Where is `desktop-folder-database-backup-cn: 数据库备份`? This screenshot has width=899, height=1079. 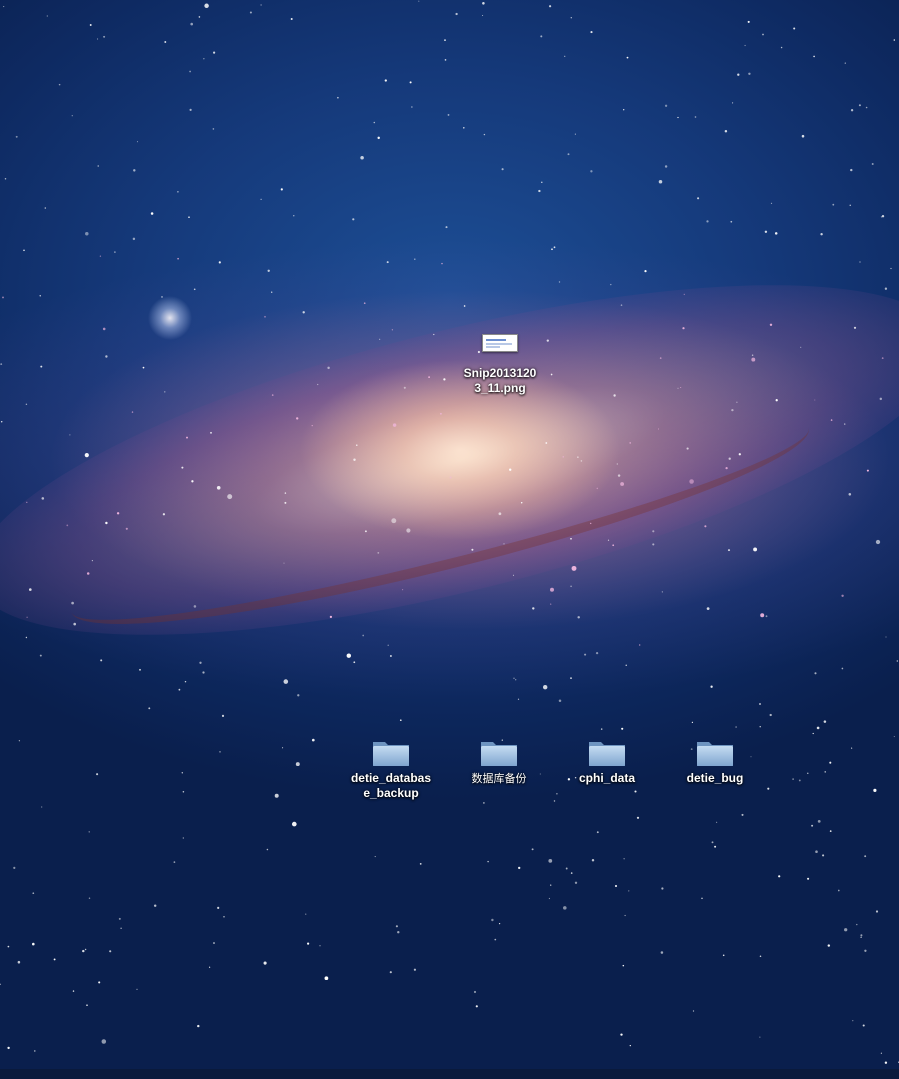 desktop-folder-database-backup-cn: 数据库备份 is located at coordinates (499, 762).